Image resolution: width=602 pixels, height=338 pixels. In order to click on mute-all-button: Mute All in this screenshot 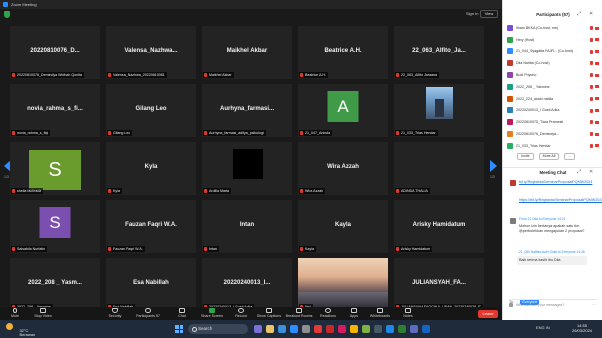, I will do `click(549, 156)`.